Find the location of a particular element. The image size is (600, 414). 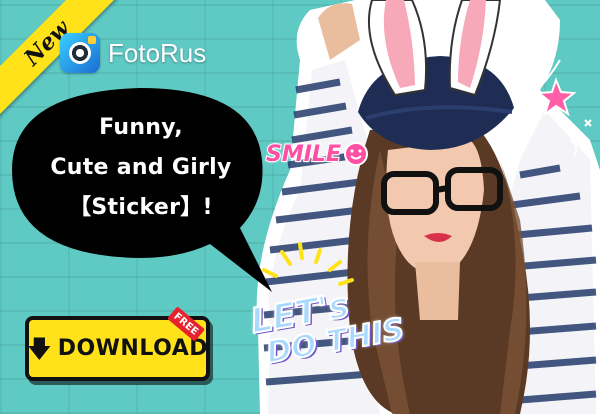

brand-name: FotoRus is located at coordinates (157, 52).